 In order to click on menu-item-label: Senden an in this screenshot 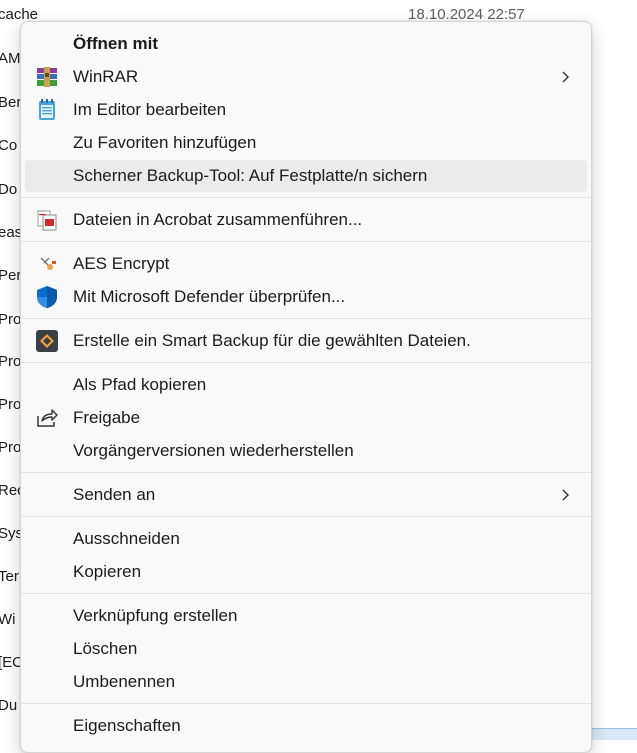, I will do `click(114, 494)`.